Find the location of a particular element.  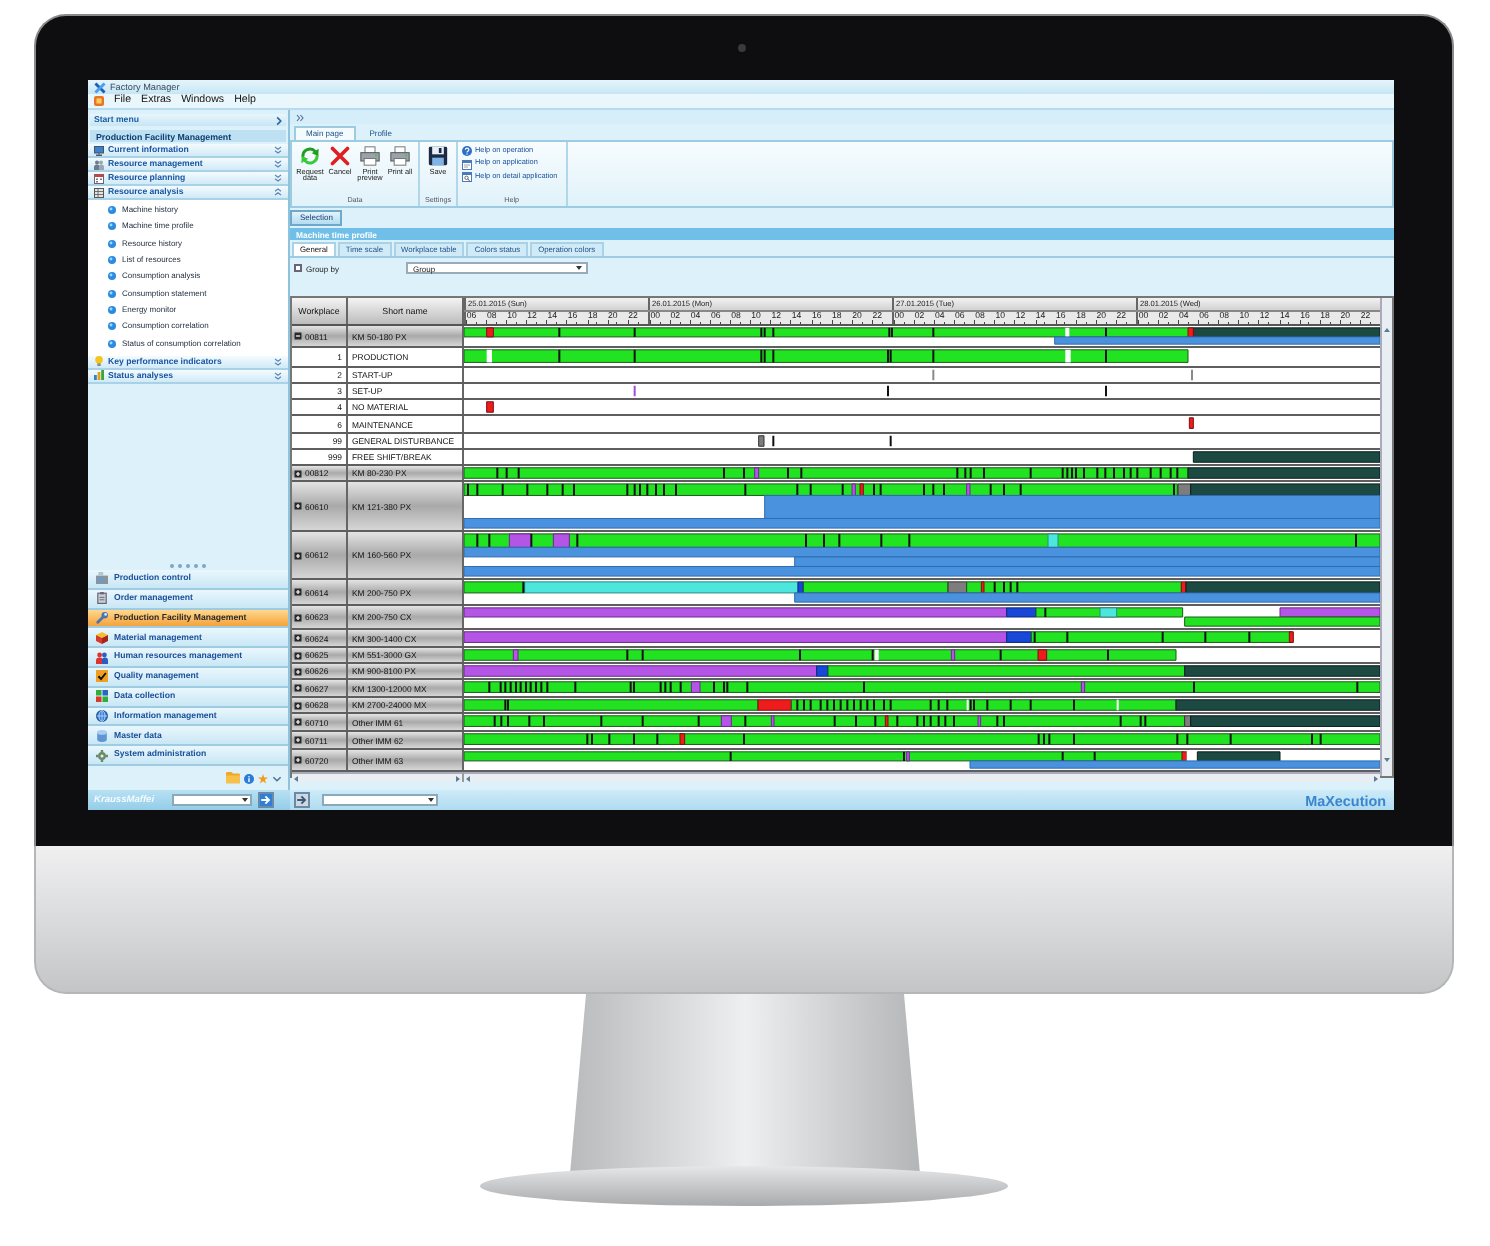

window-icon is located at coordinates (467, 164).